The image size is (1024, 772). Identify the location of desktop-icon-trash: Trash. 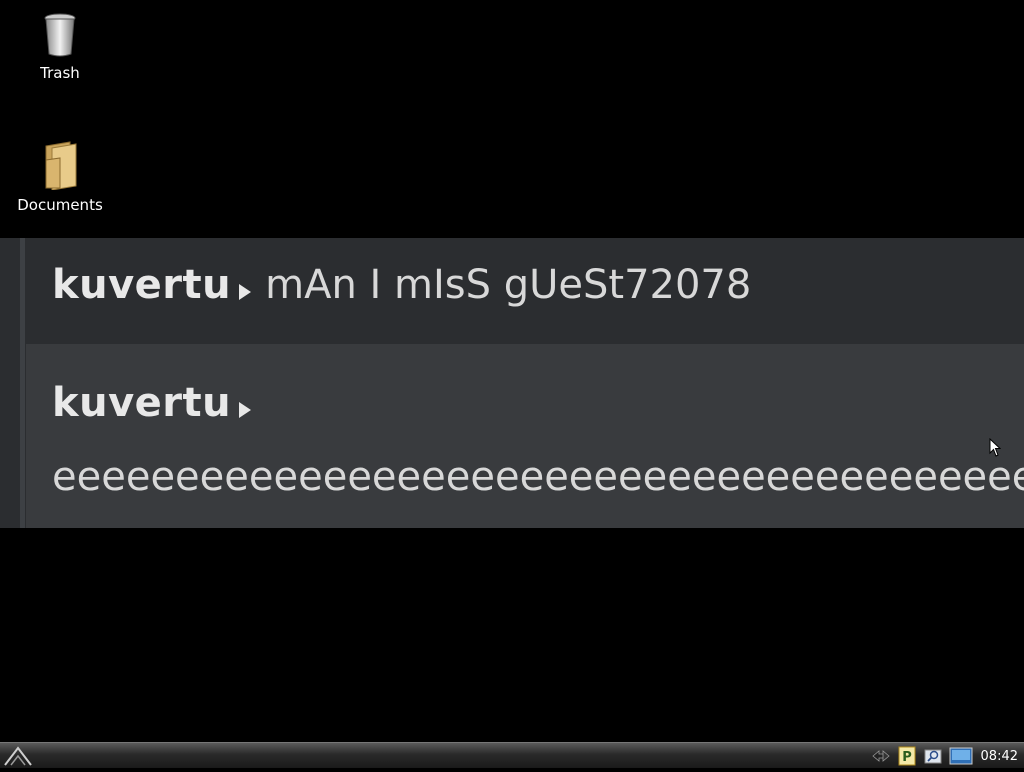
(60, 47).